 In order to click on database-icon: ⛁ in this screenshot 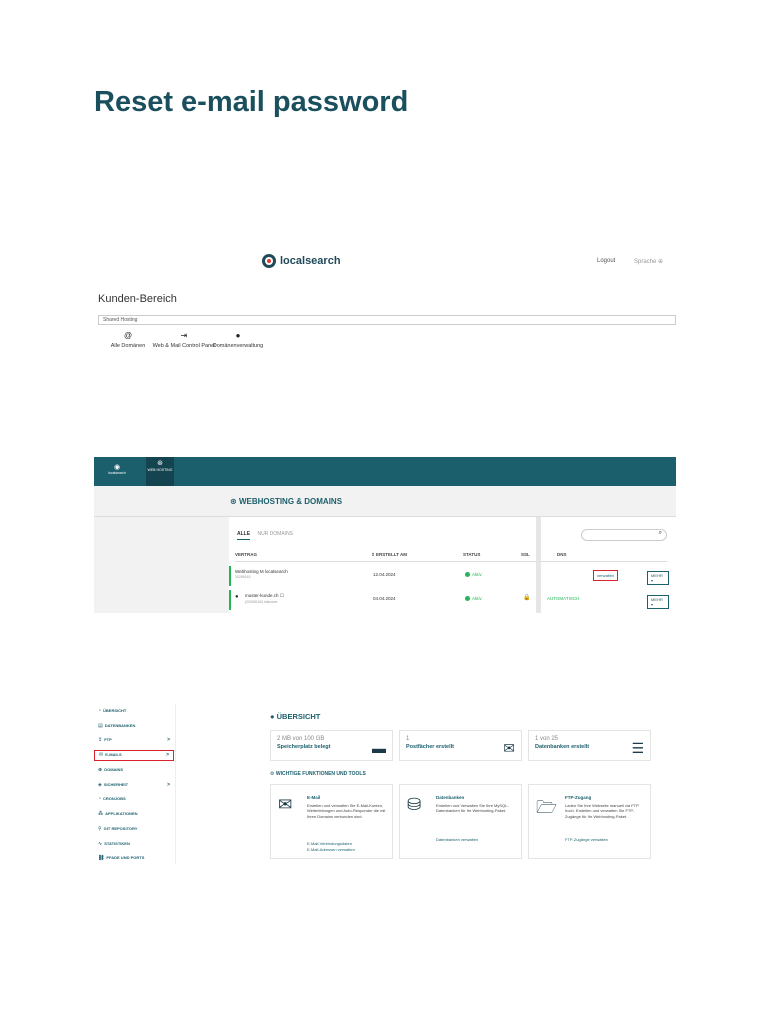, I will do `click(414, 804)`.